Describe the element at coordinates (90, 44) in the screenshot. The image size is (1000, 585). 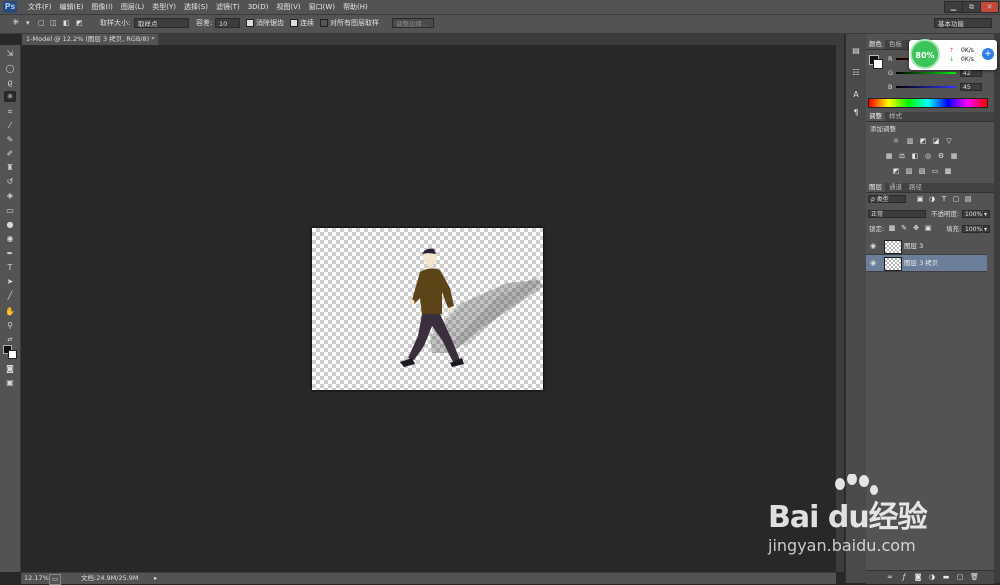
I see `document-tab: 1-Model @ 12.2% (图层 3 拷贝, RGB/8) * ×` at that location.